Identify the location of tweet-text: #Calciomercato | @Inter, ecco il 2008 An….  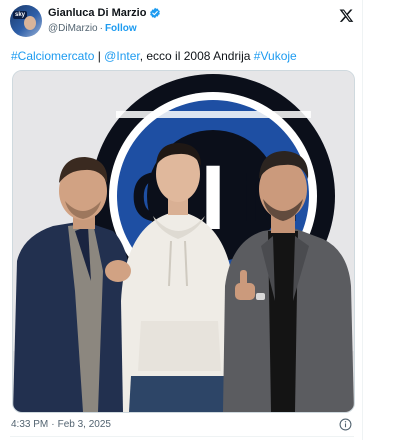
(183, 56).